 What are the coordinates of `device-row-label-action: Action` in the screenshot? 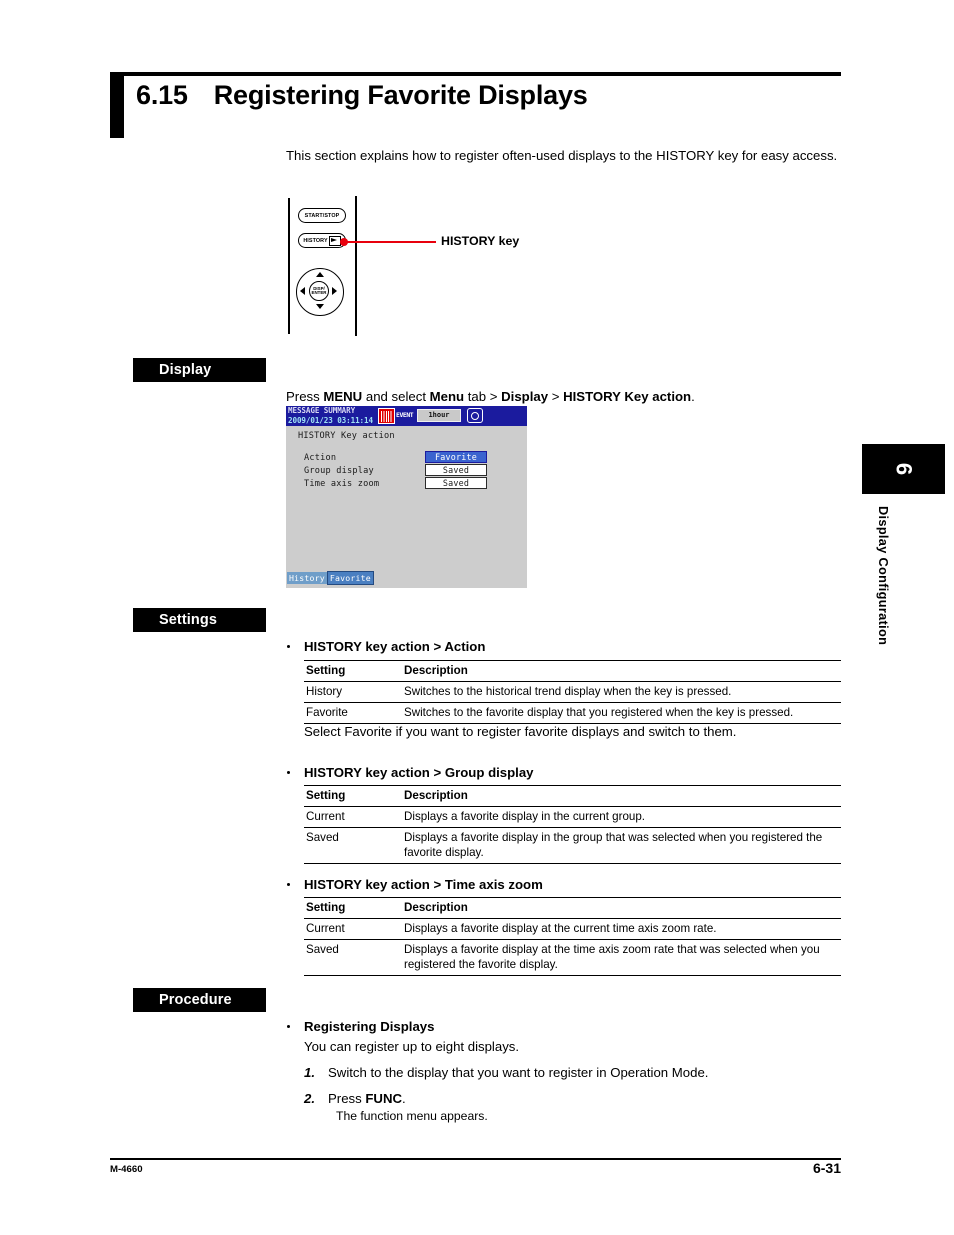 It's located at (320, 458).